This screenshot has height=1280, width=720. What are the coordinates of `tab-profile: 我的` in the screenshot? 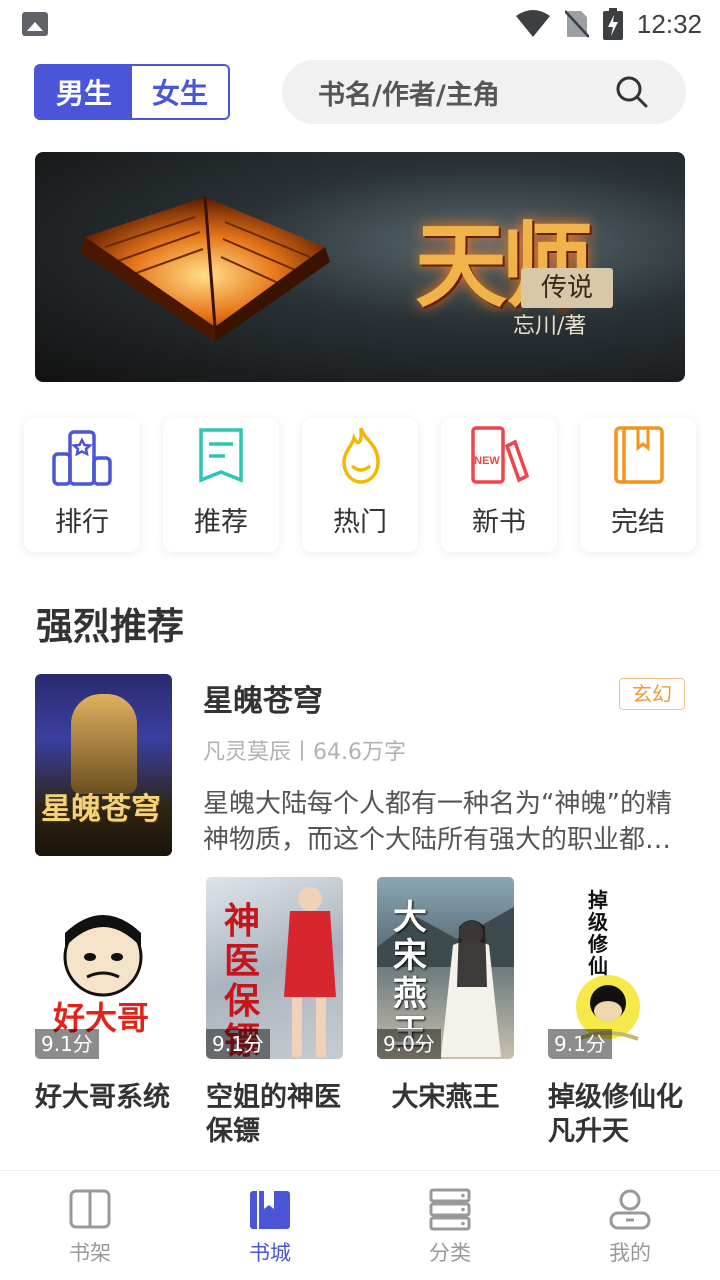 It's located at (630, 1225).